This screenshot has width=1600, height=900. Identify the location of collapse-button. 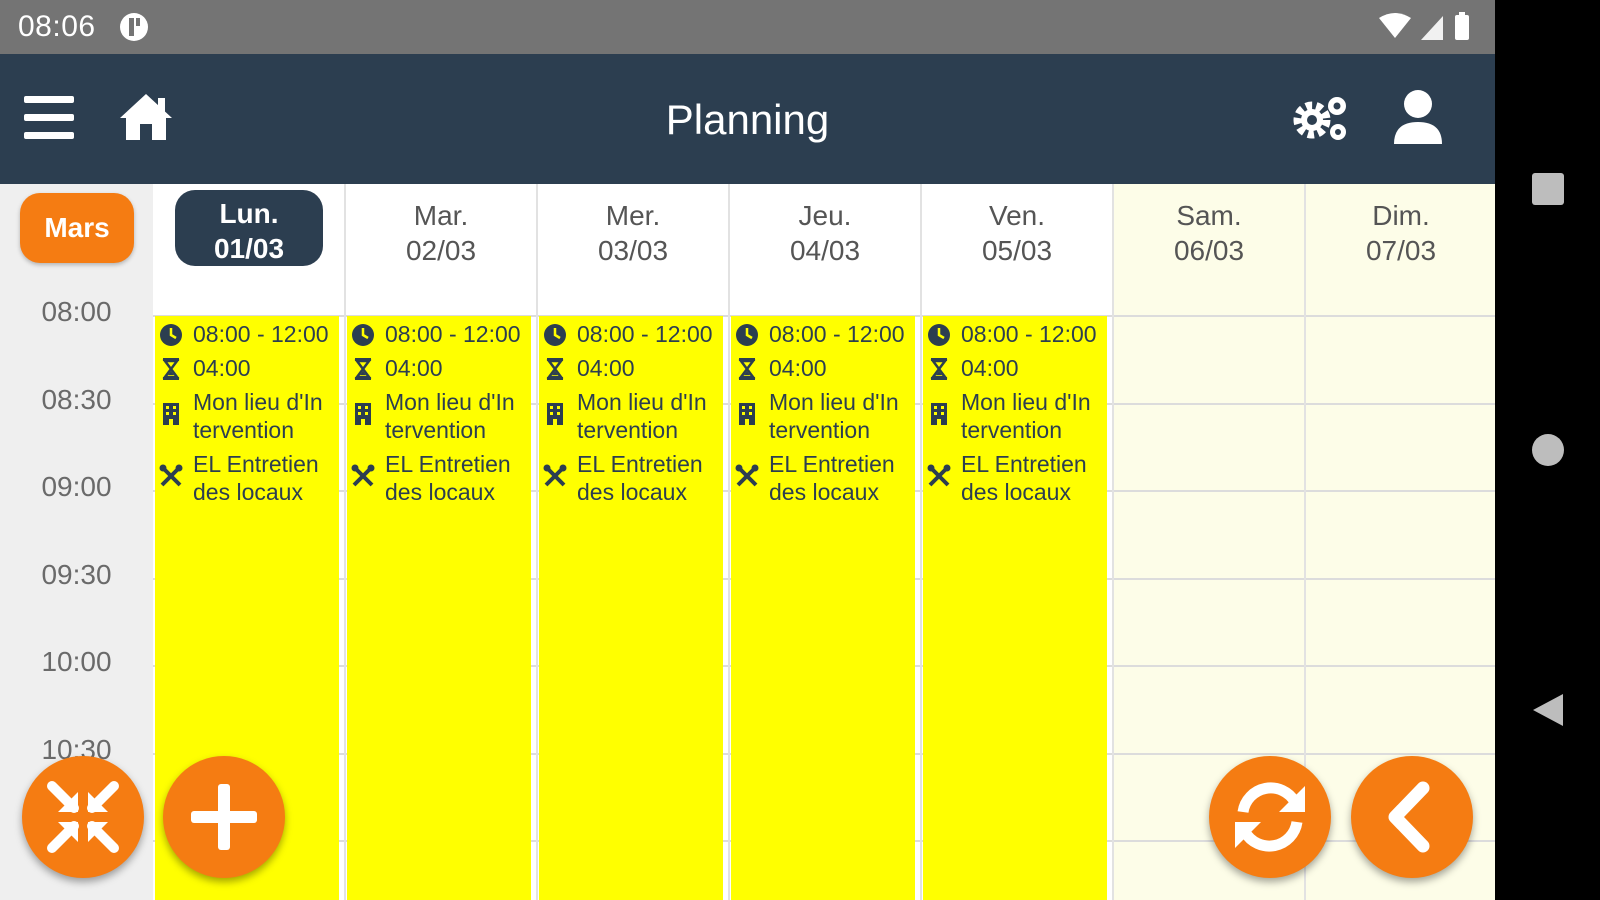
(83, 817).